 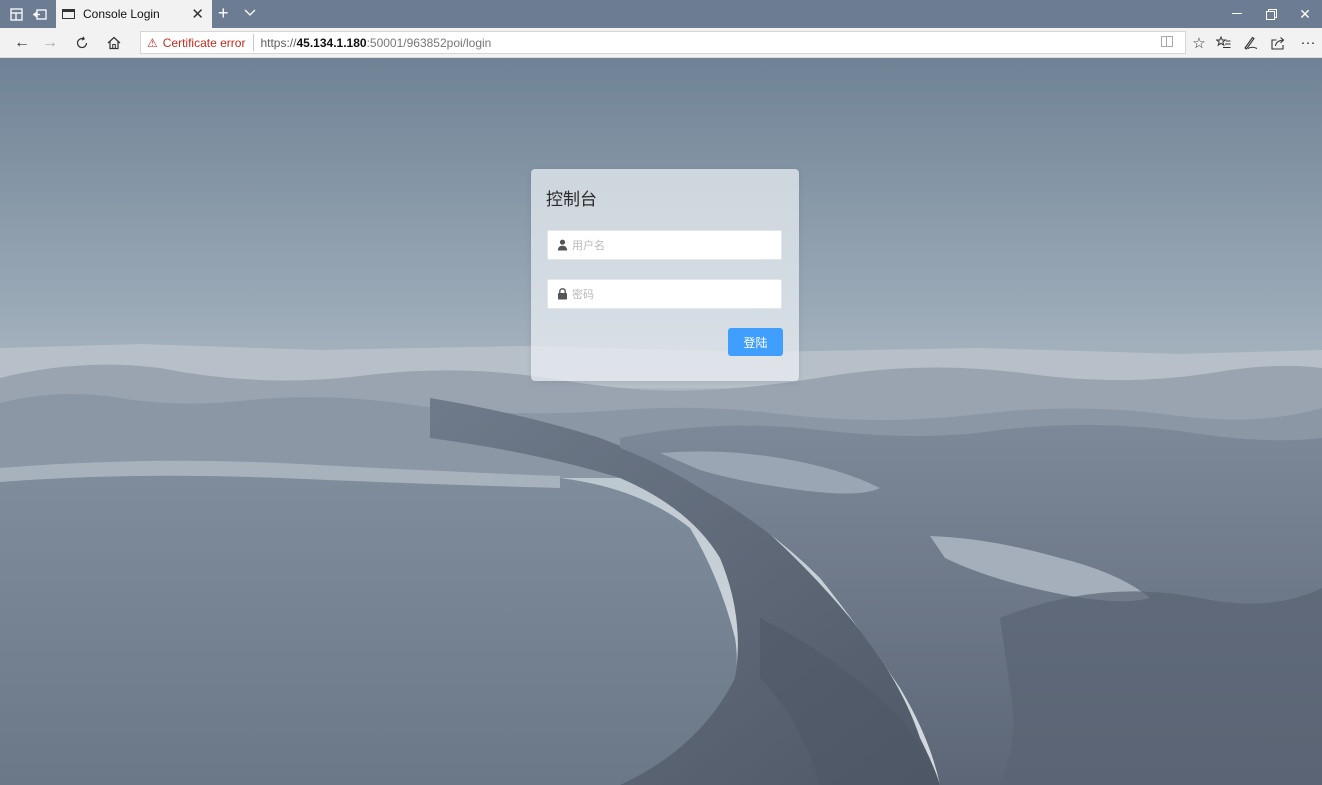 I want to click on back-arrow-icon: ←, so click(x=22, y=42).